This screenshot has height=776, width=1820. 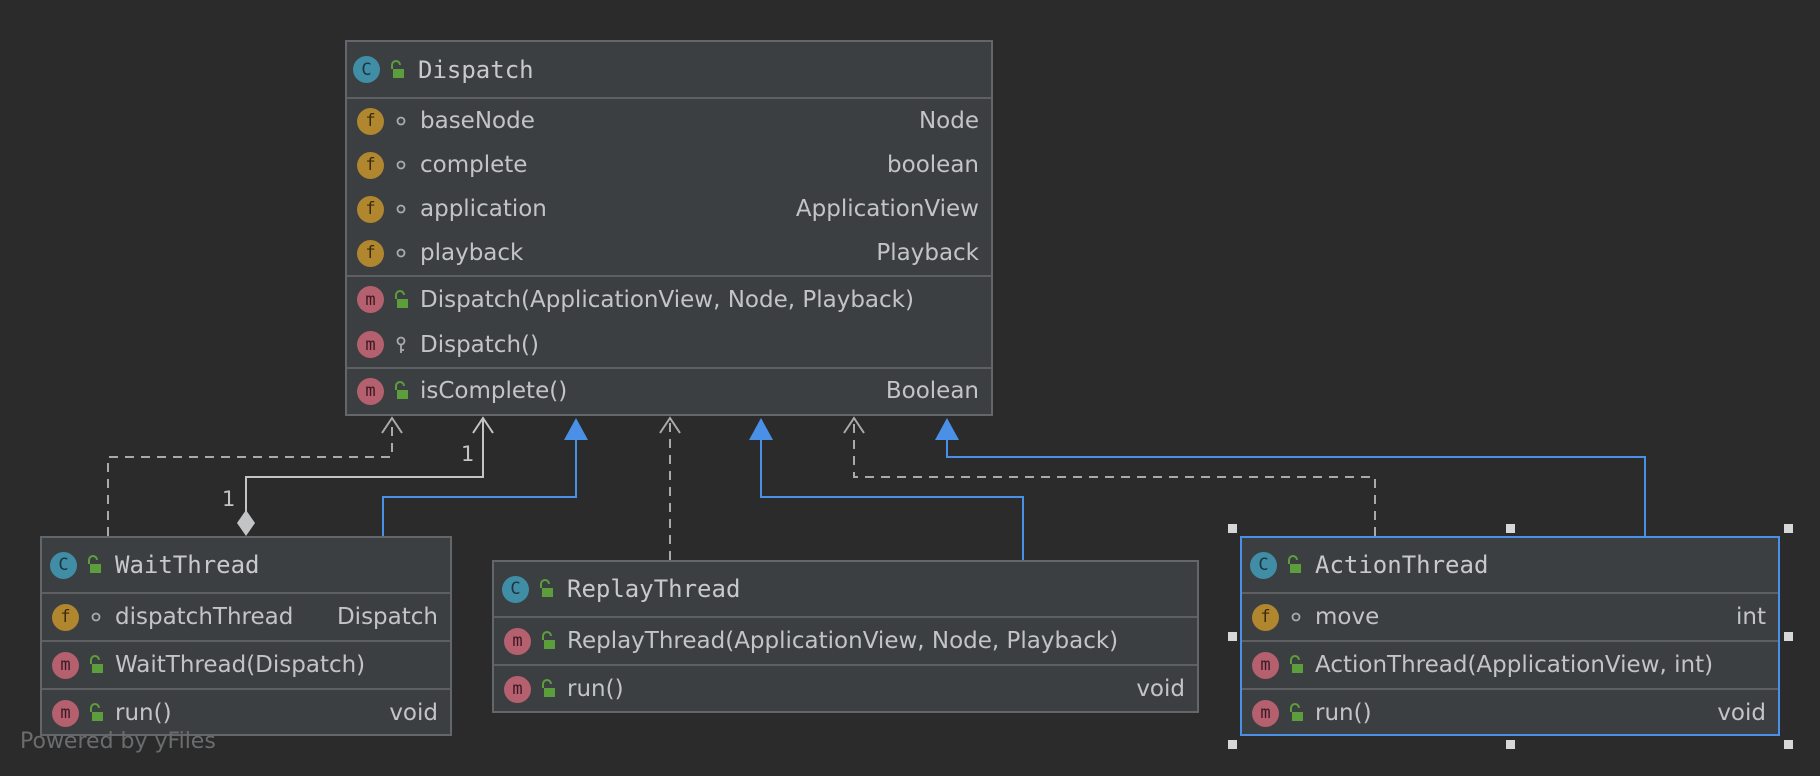 What do you see at coordinates (1232, 528) in the screenshot?
I see `resize-handle-top-left` at bounding box center [1232, 528].